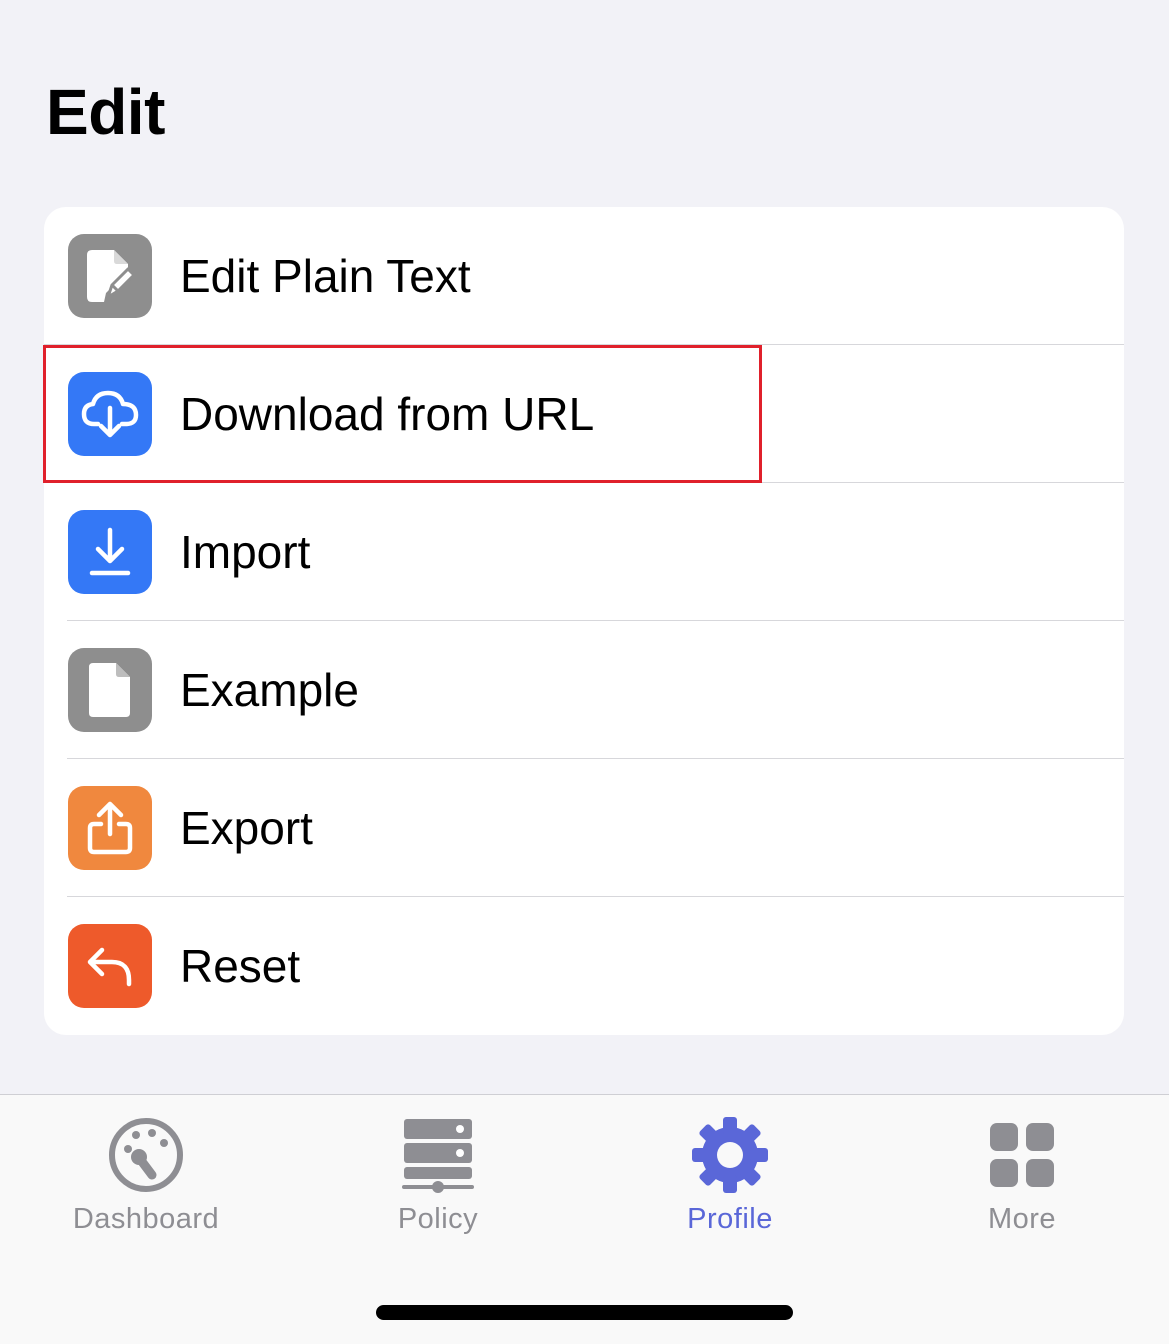  I want to click on tab-policy: Policy, so click(438, 1175).